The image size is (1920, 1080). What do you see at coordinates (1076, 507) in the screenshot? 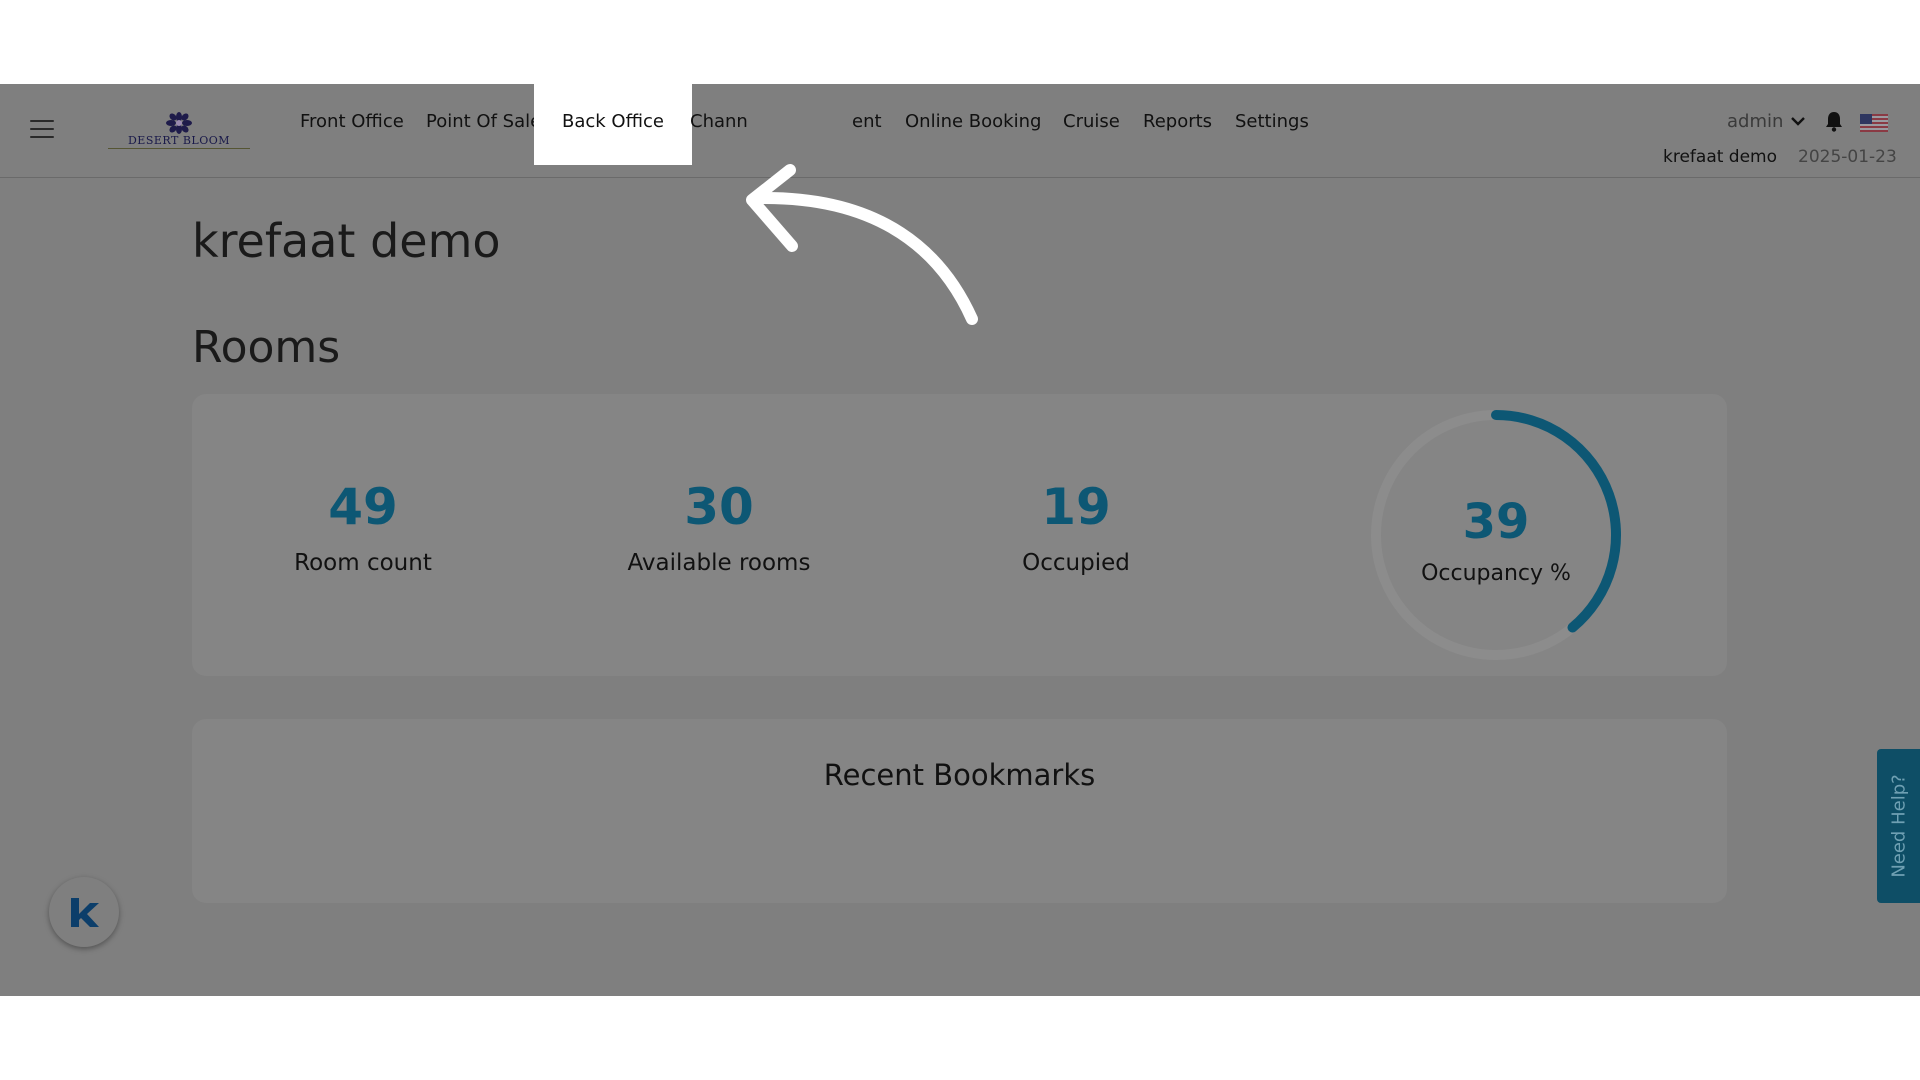
I see `stat-value: 19` at bounding box center [1076, 507].